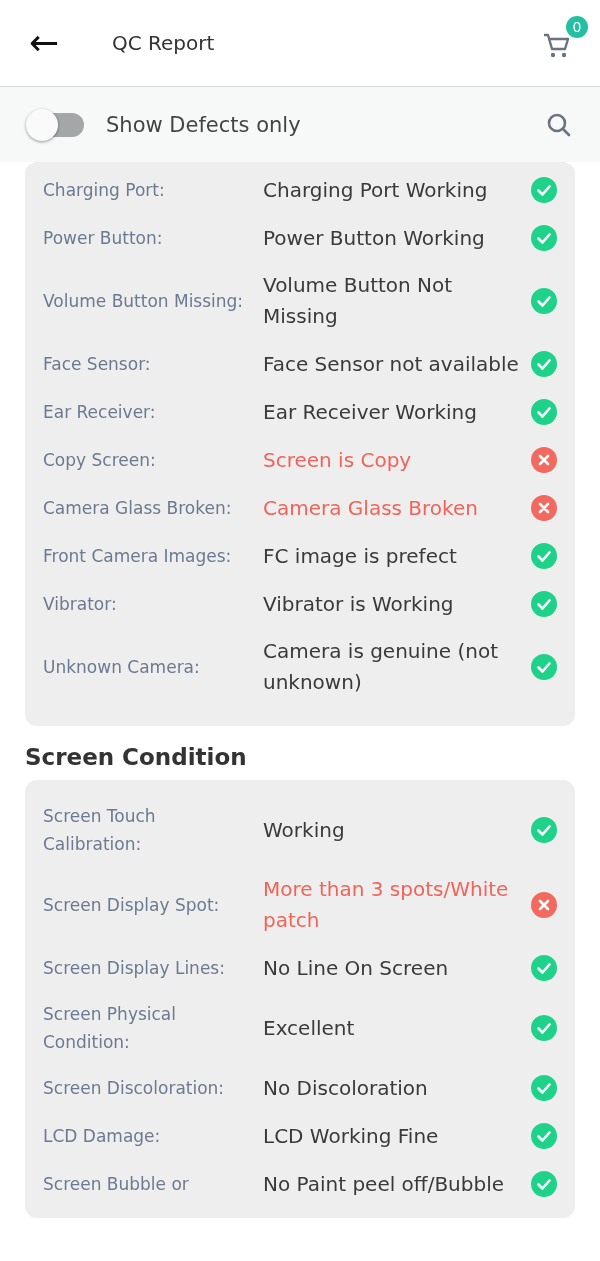  Describe the element at coordinates (97, 364) in the screenshot. I see `field-label: Face Sensor:` at that location.